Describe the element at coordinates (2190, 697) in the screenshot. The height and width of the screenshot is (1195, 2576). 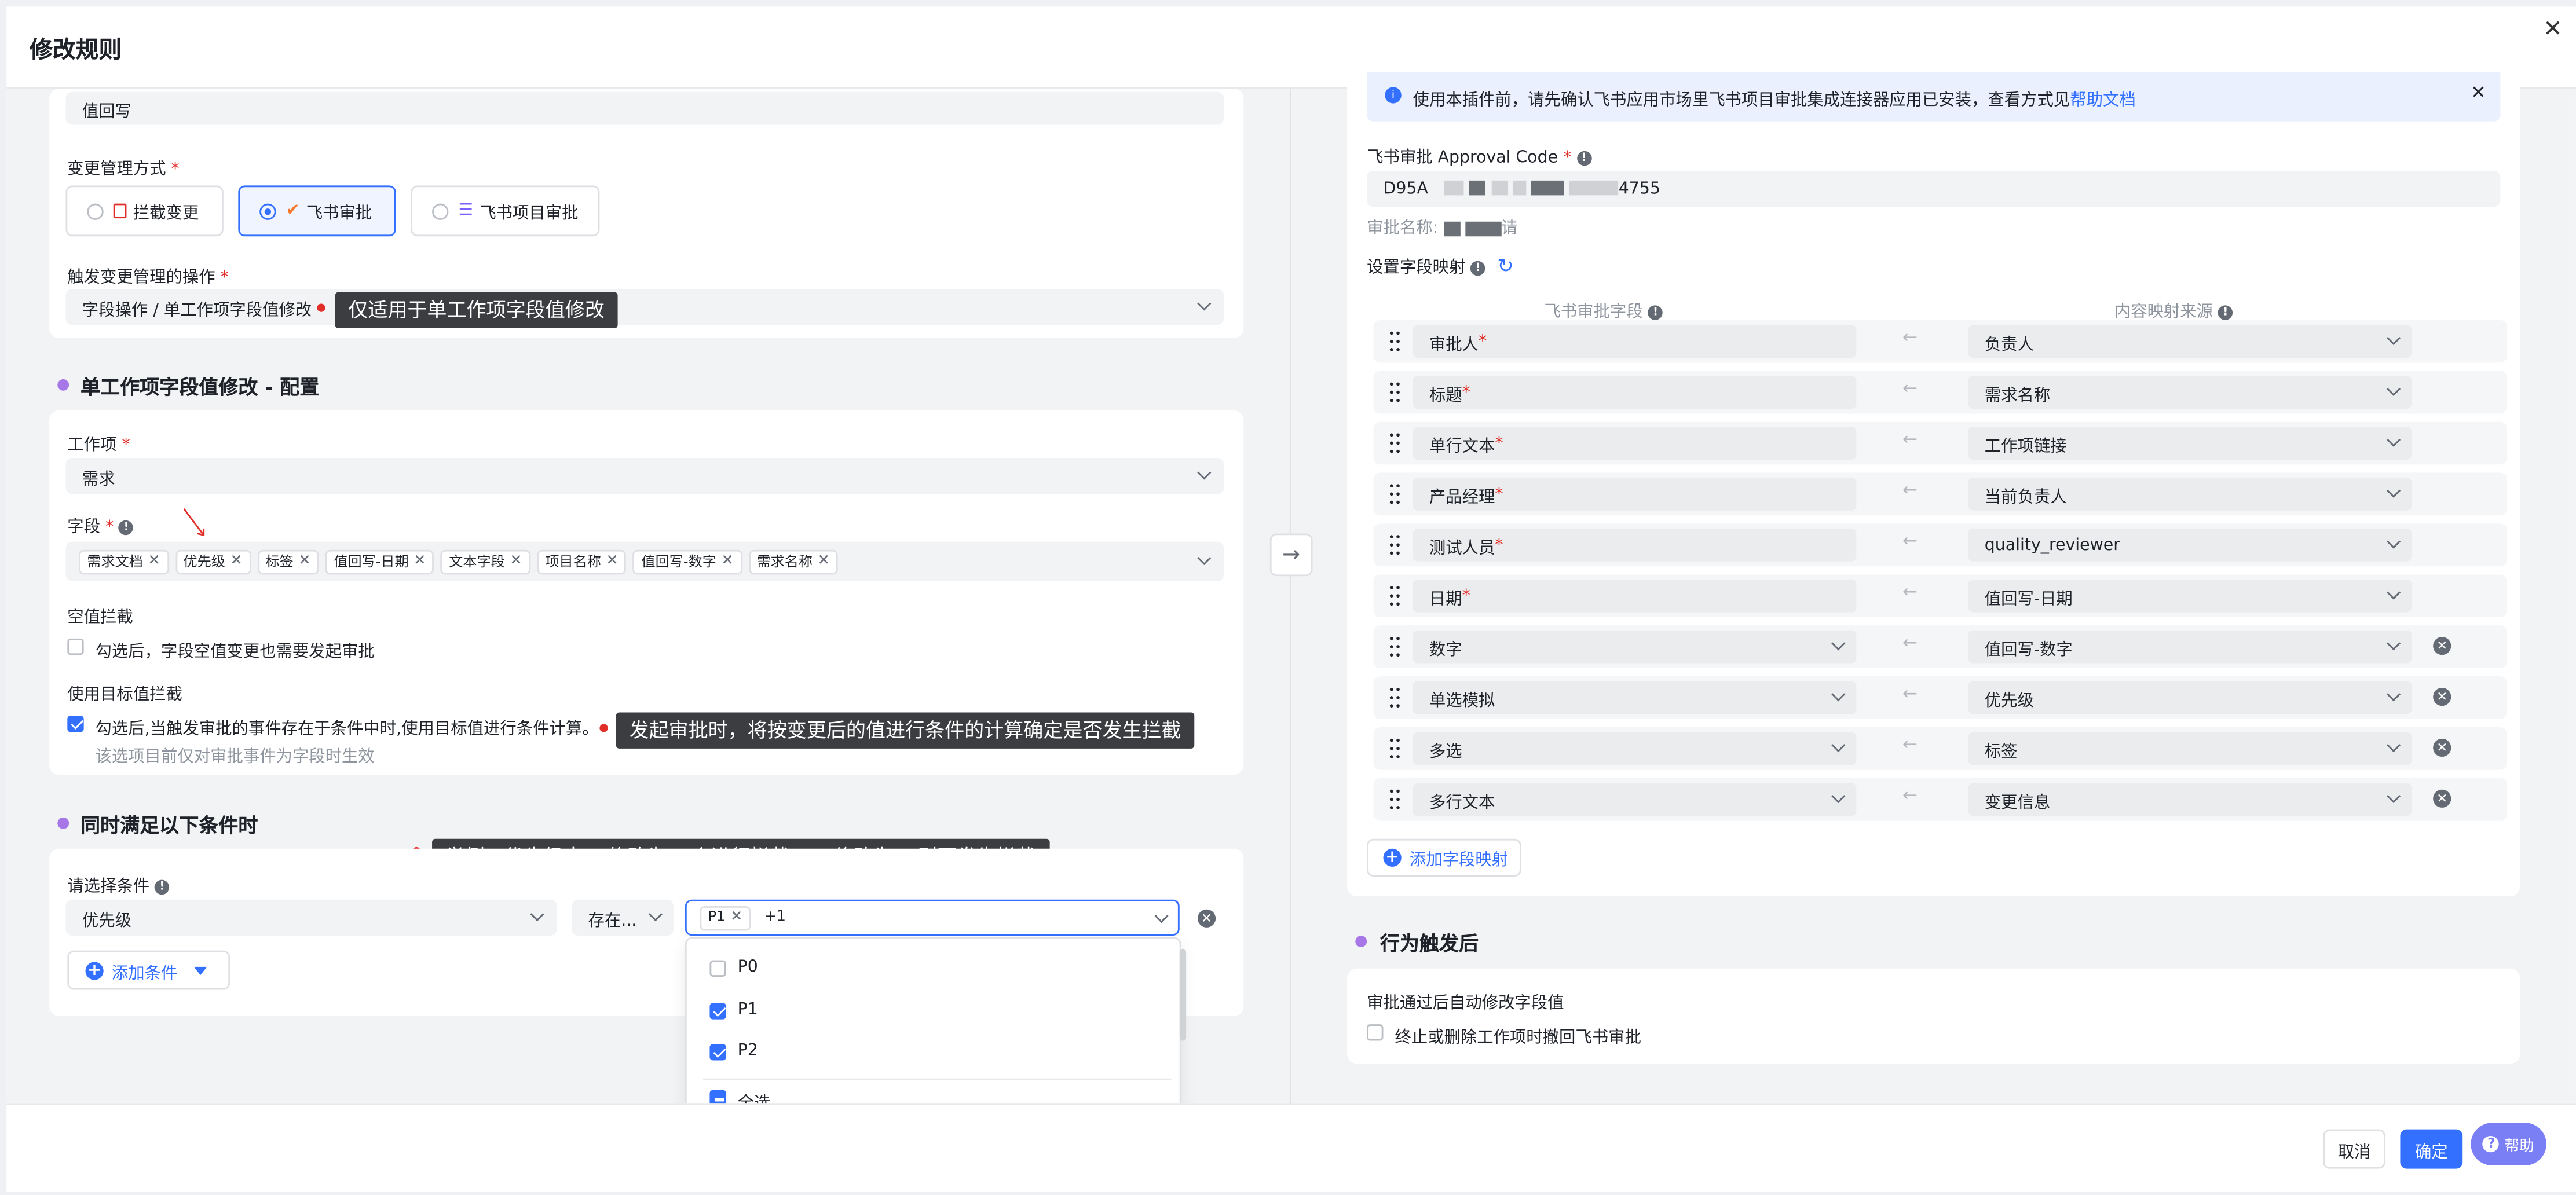
I see `mapping-source-select: 优先级` at that location.